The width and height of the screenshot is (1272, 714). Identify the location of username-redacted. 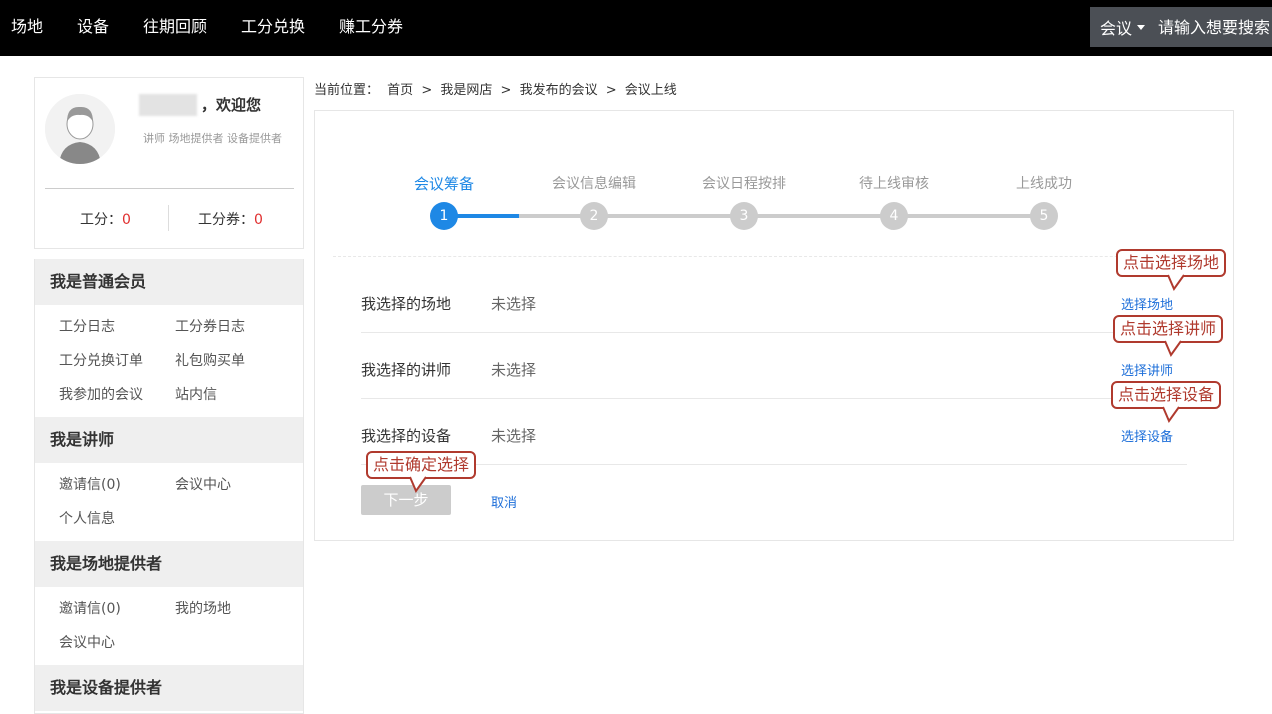
(168, 105).